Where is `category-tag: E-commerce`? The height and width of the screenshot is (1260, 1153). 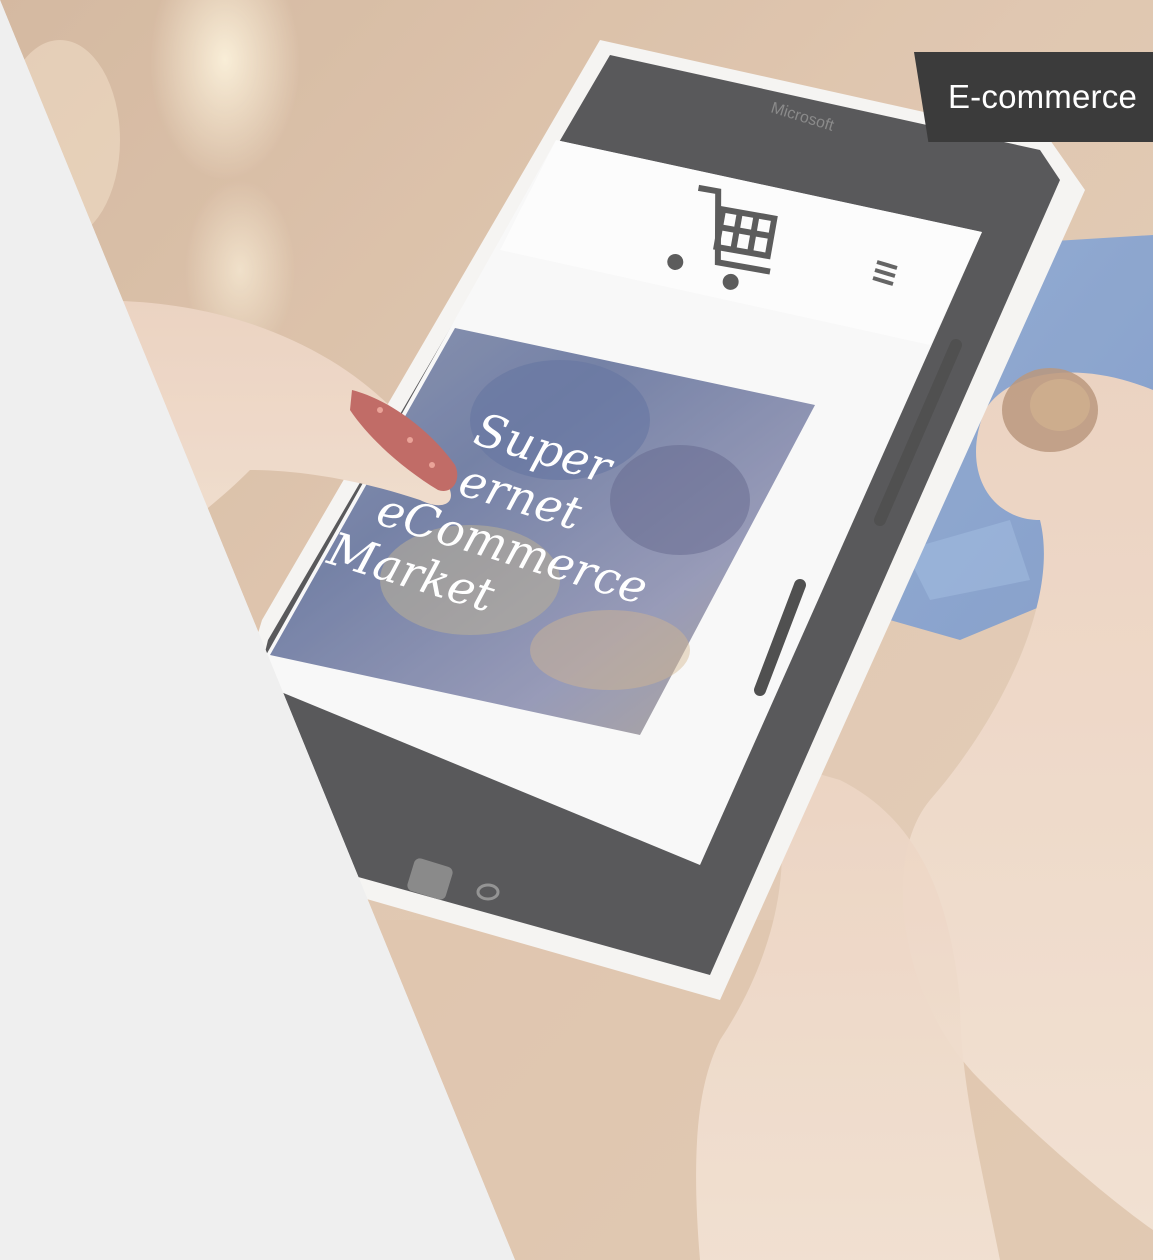
category-tag: E-commerce is located at coordinates (1033, 97).